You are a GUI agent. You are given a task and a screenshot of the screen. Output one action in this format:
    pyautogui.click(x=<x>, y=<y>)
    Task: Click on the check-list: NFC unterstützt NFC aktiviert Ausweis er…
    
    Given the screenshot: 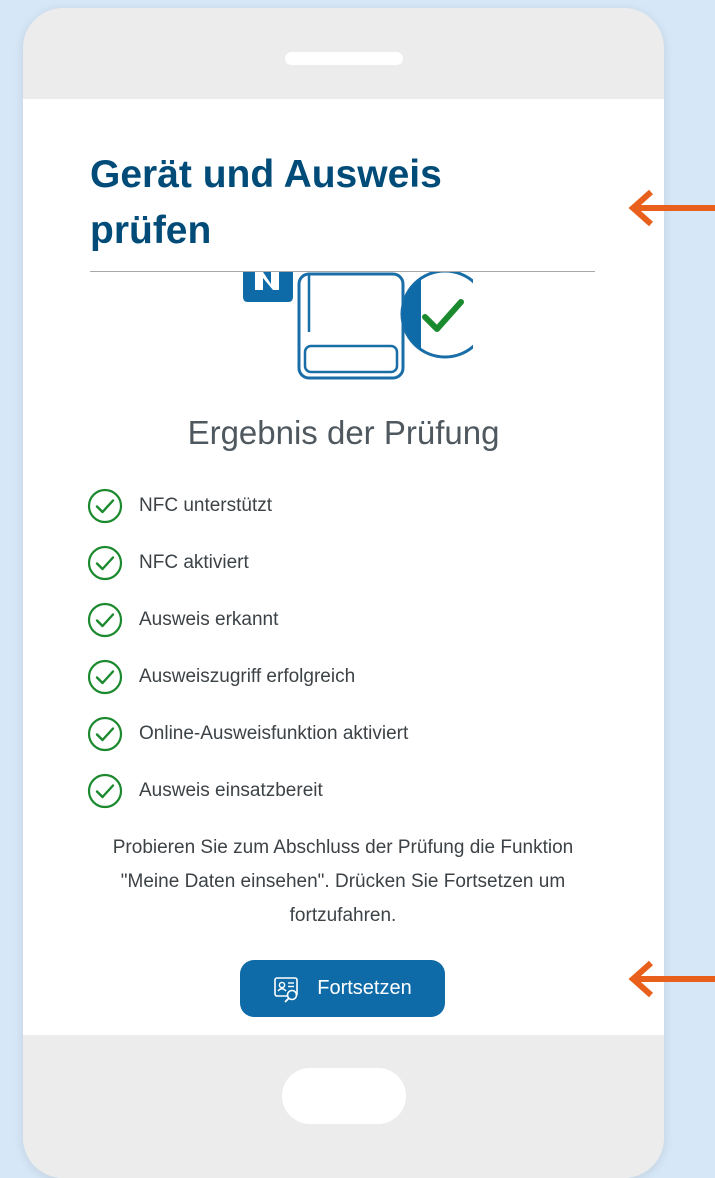 What is the action you would take?
    pyautogui.click(x=247, y=648)
    